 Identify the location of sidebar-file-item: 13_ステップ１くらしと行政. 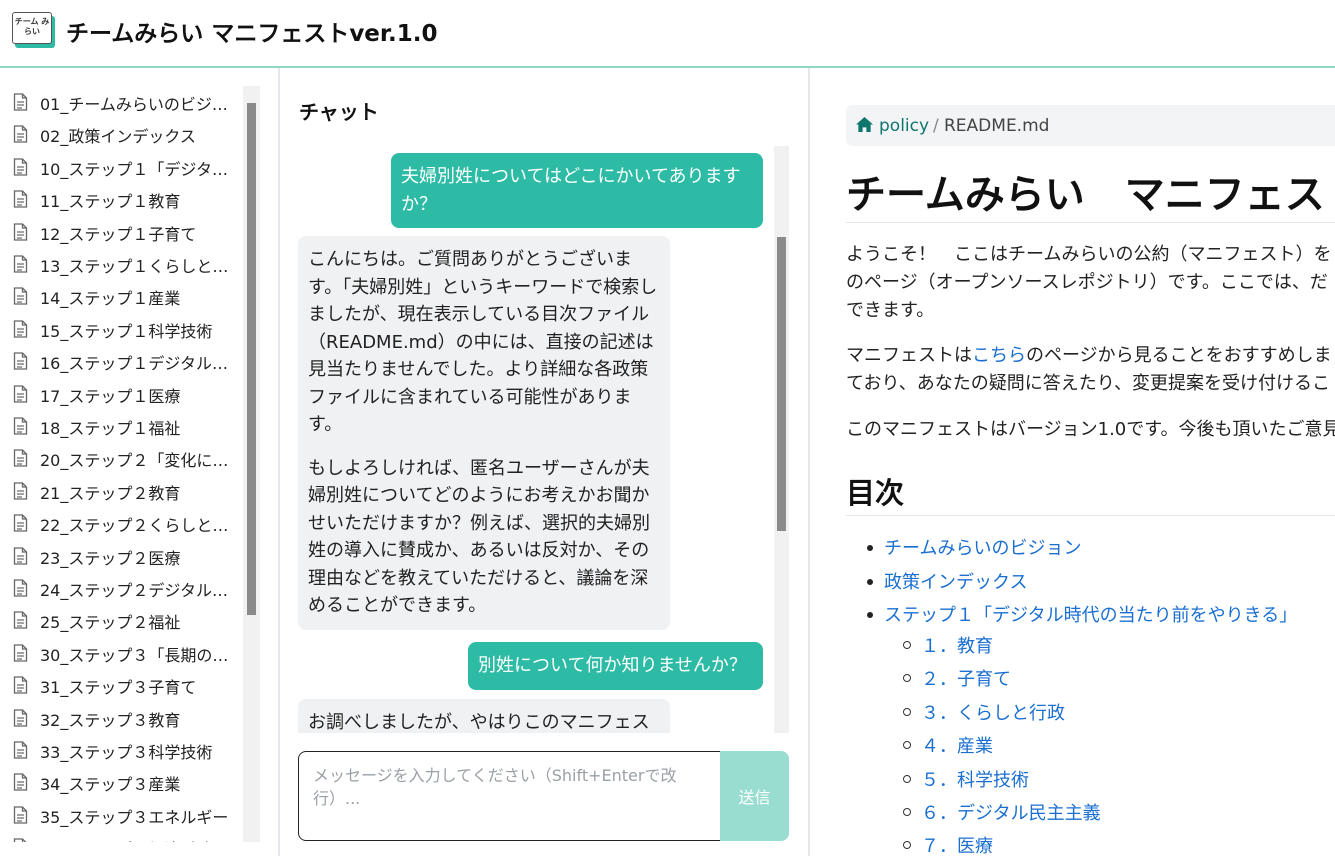
(120, 264).